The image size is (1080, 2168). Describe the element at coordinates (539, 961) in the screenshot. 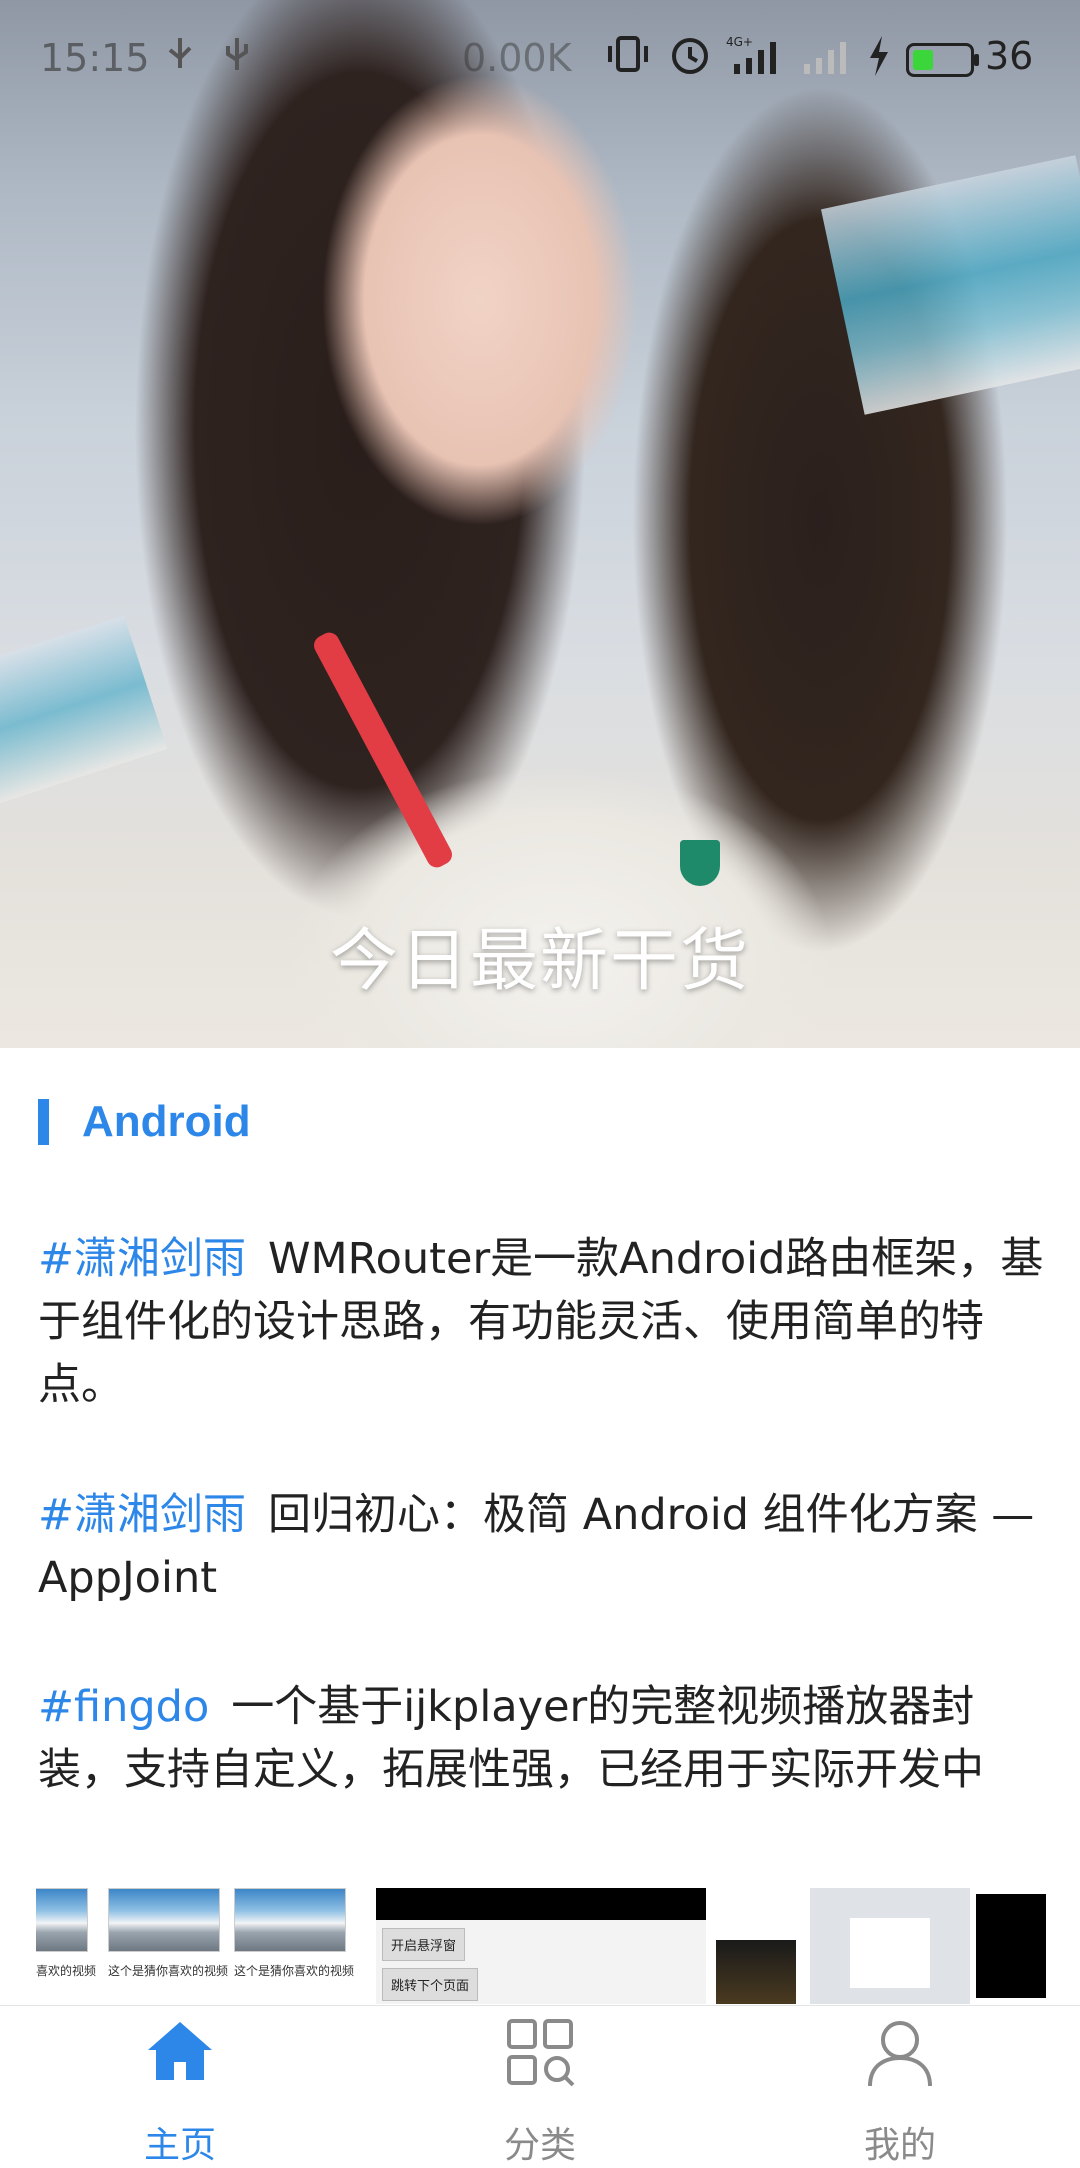

I see `hero-title: 今日最新干货` at that location.